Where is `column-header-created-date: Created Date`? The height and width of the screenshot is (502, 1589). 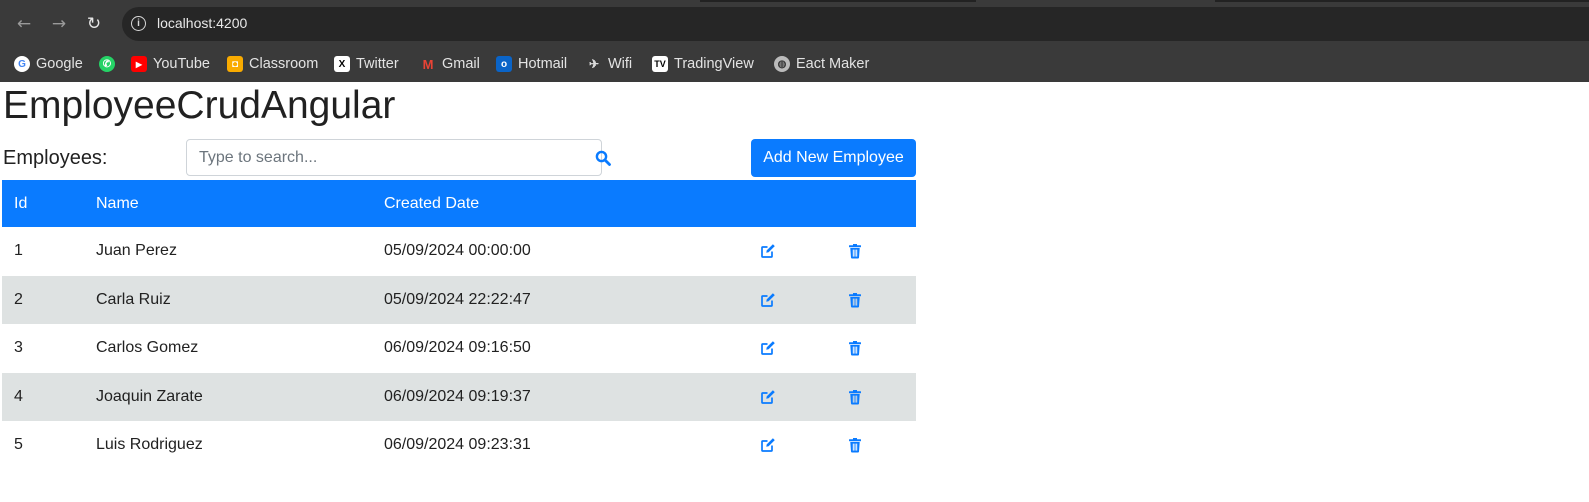
column-header-created-date: Created Date is located at coordinates (432, 203).